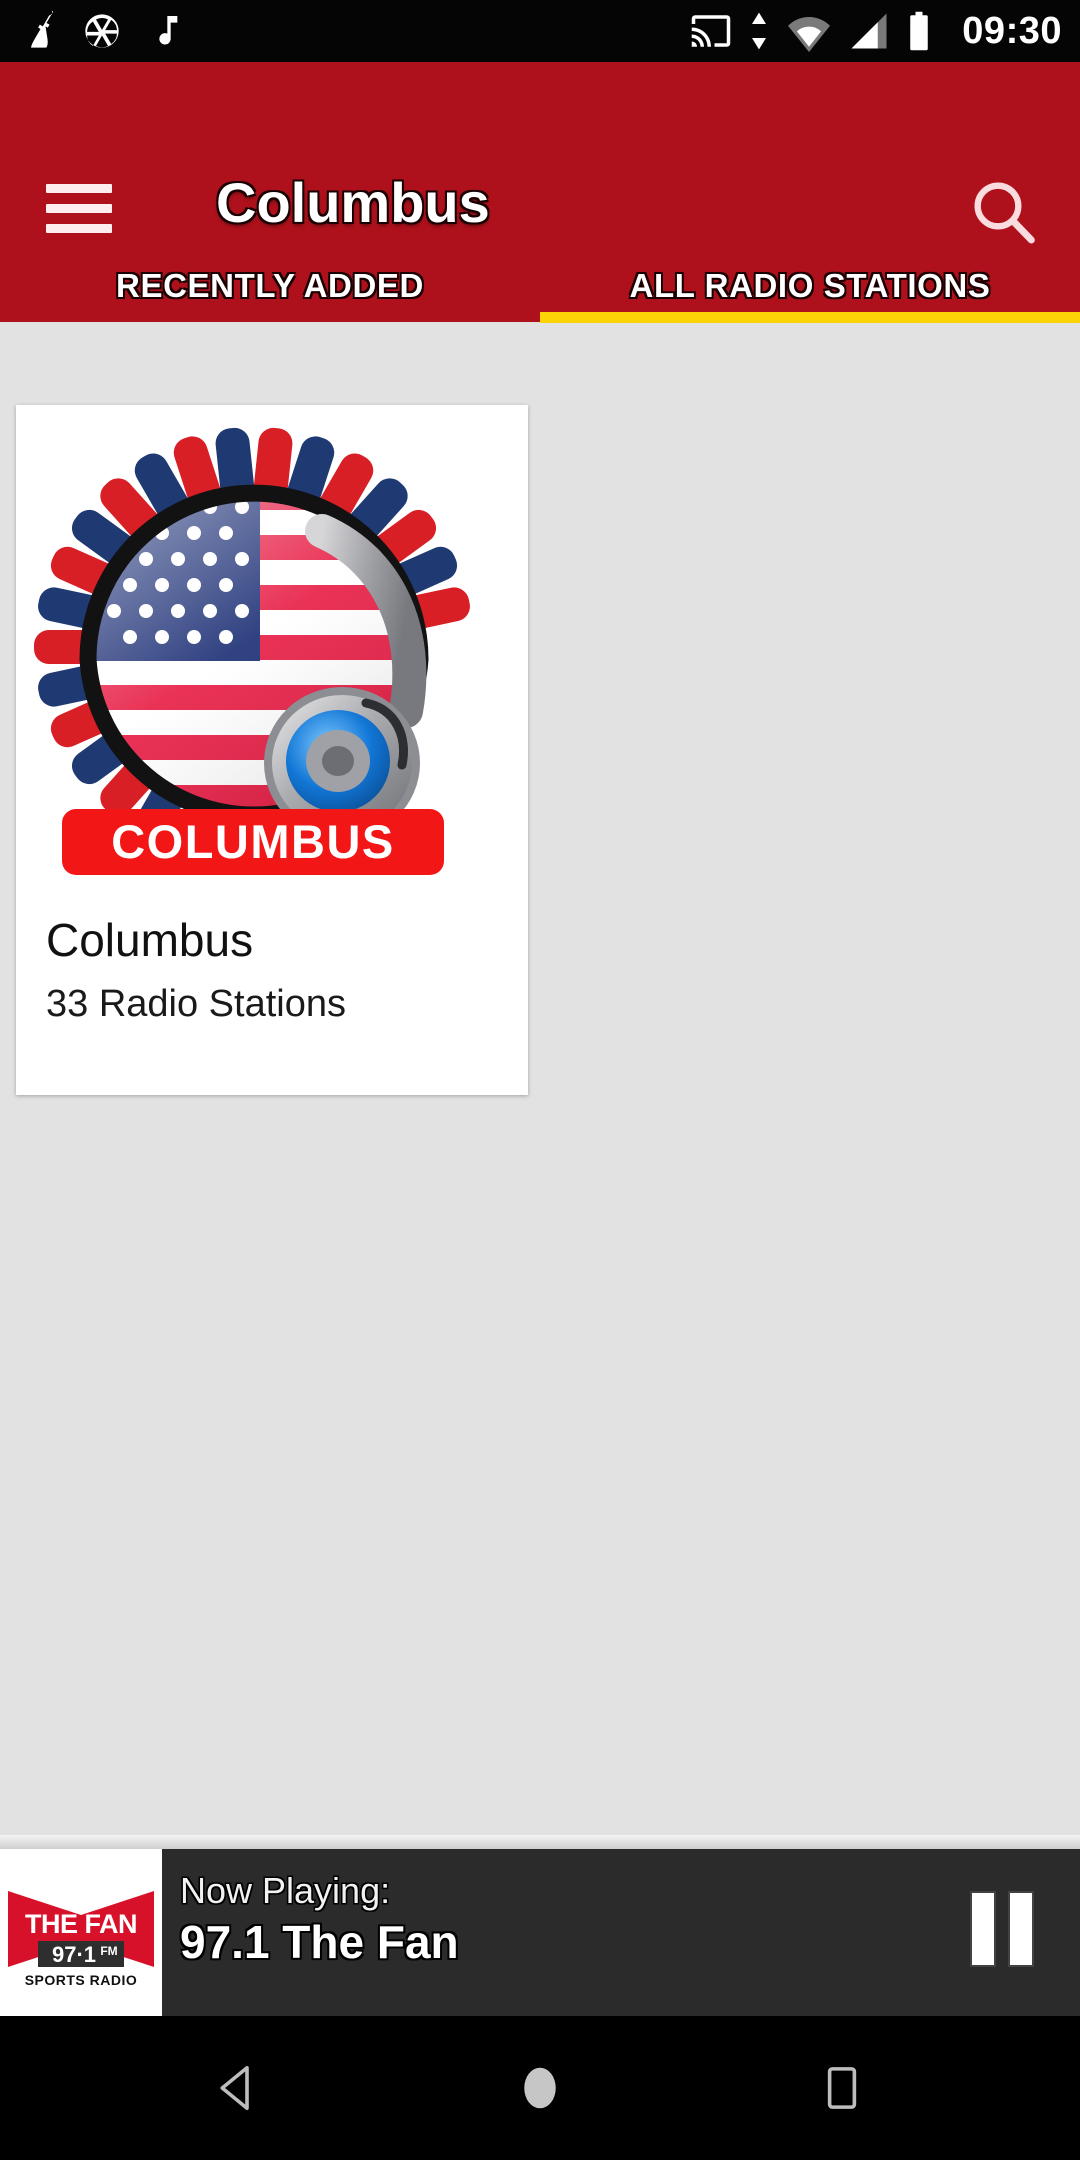 The image size is (1080, 2160). Describe the element at coordinates (1021, 1929) in the screenshot. I see `pause-bar-right` at that location.